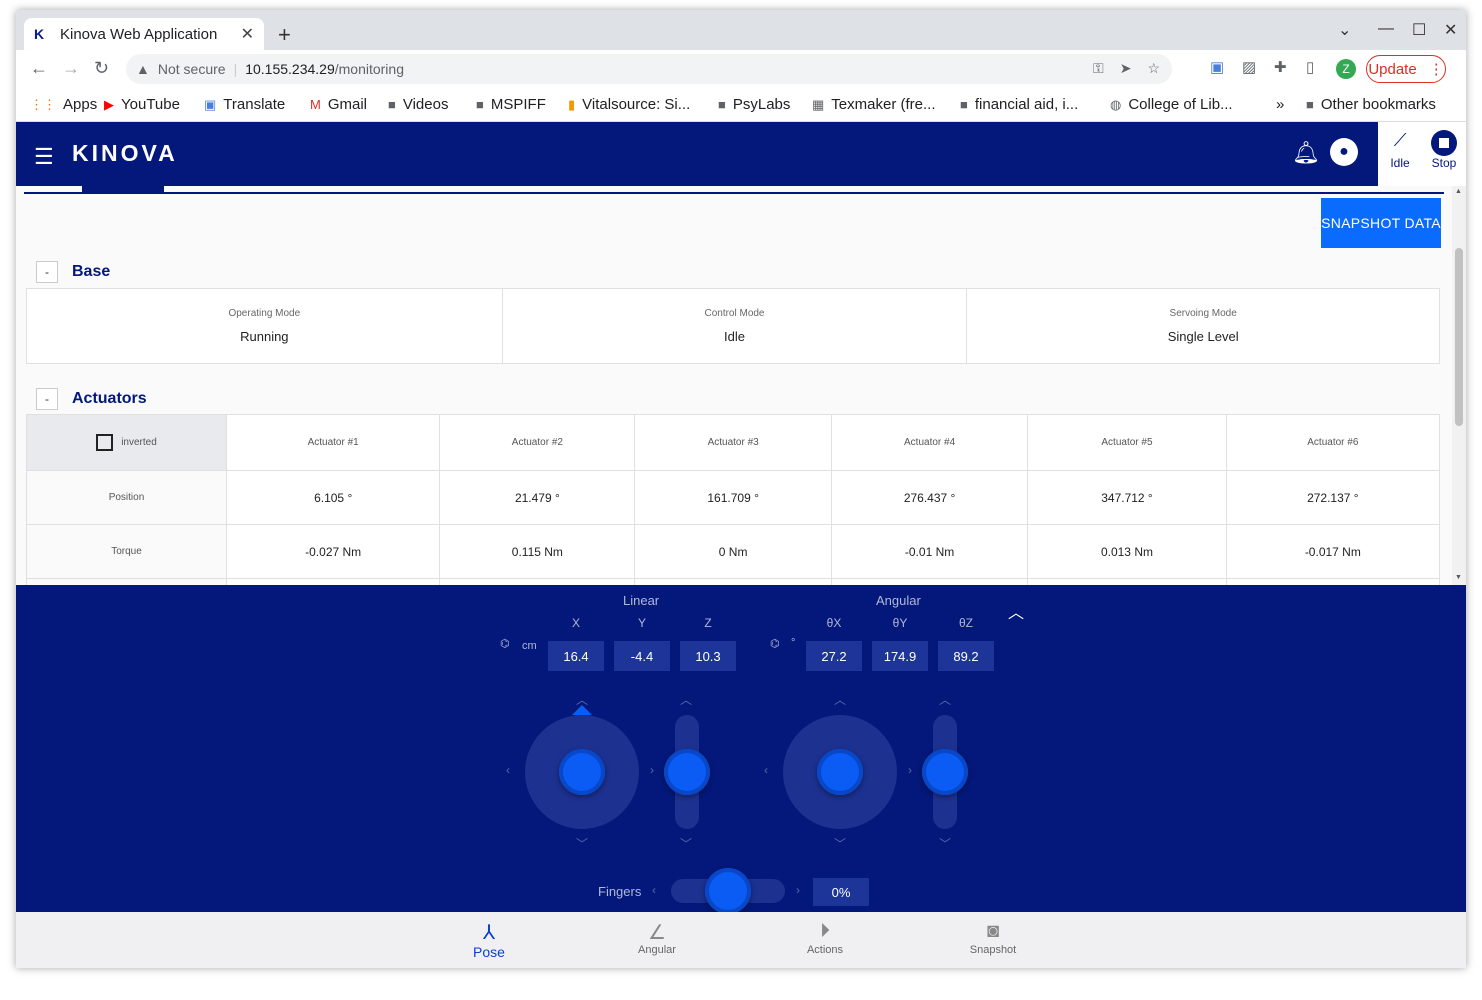 This screenshot has height=1000, width=1482. I want to click on snapshot-data-button: SNAPSHOT DATA, so click(1381, 223).